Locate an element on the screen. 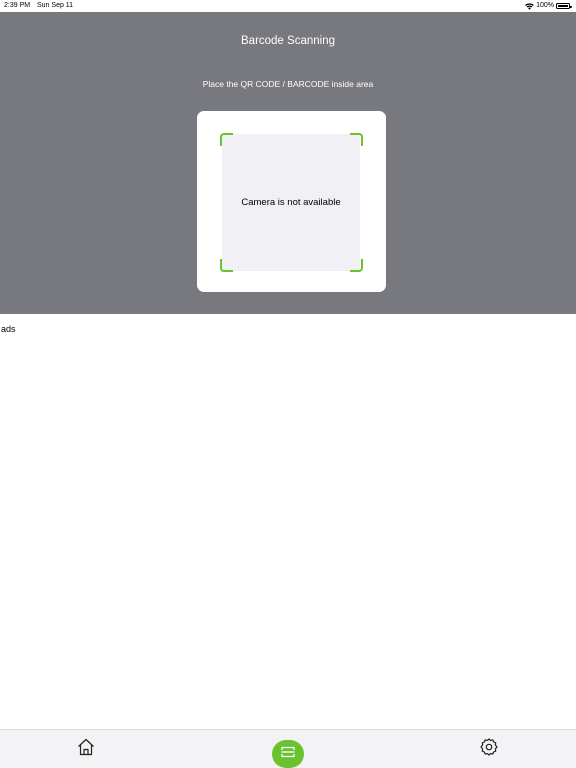  gear-icon is located at coordinates (489, 749).